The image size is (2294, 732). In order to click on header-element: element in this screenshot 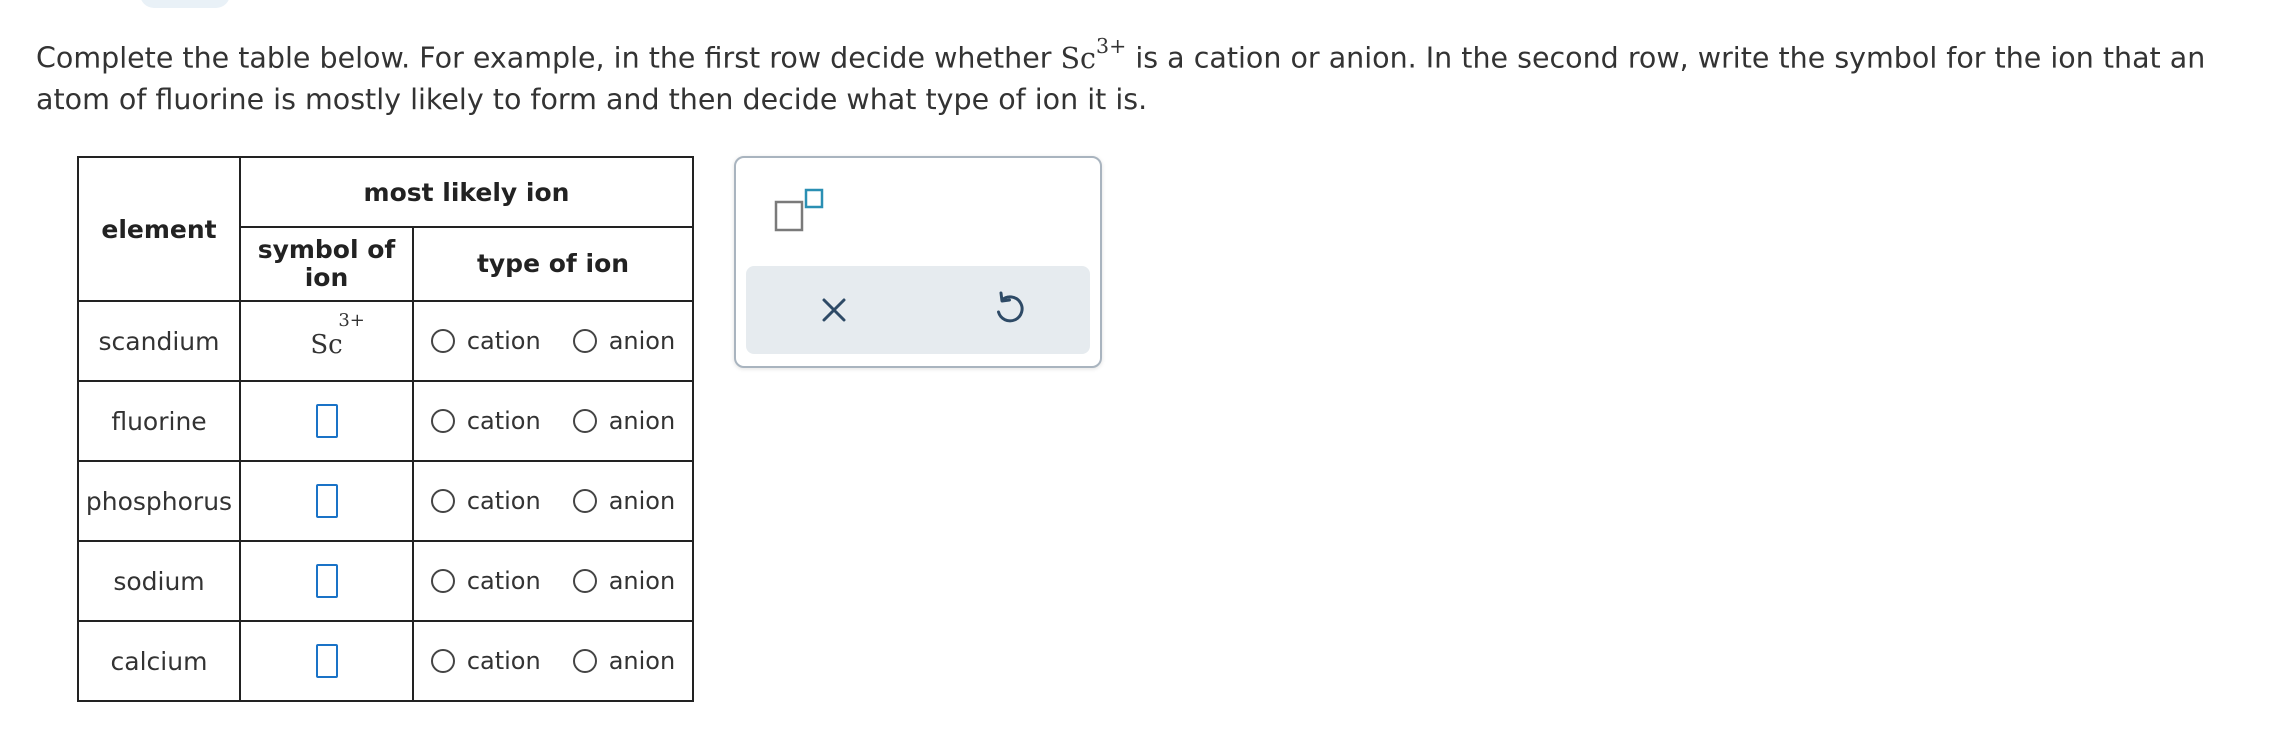, I will do `click(159, 229)`.